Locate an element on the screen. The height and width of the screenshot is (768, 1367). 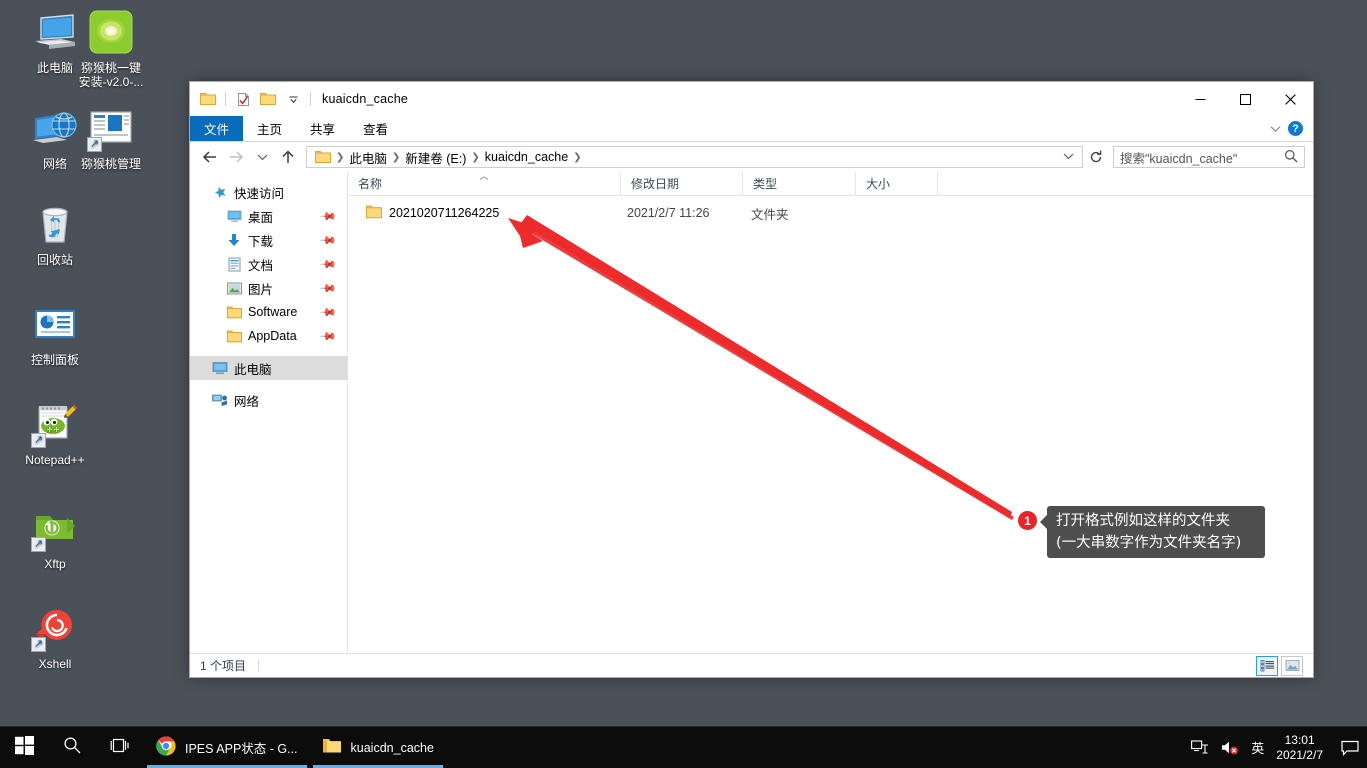
properties-checkmark-icon is located at coordinates (243, 99).